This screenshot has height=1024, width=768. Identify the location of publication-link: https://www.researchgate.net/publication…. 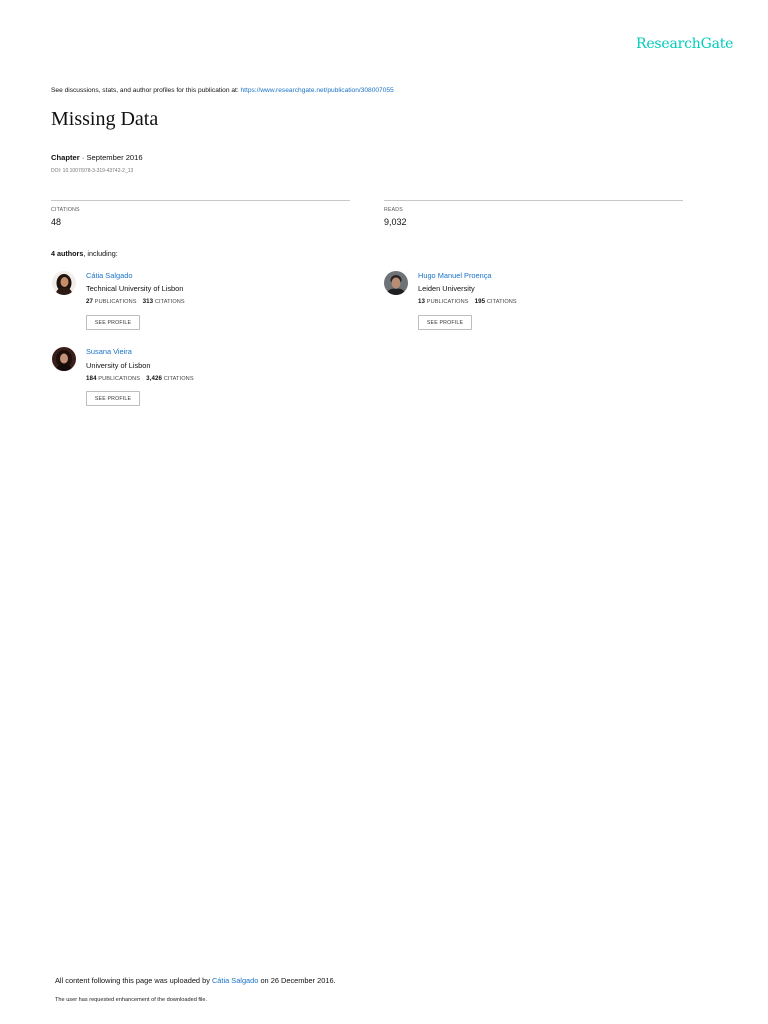
(317, 90).